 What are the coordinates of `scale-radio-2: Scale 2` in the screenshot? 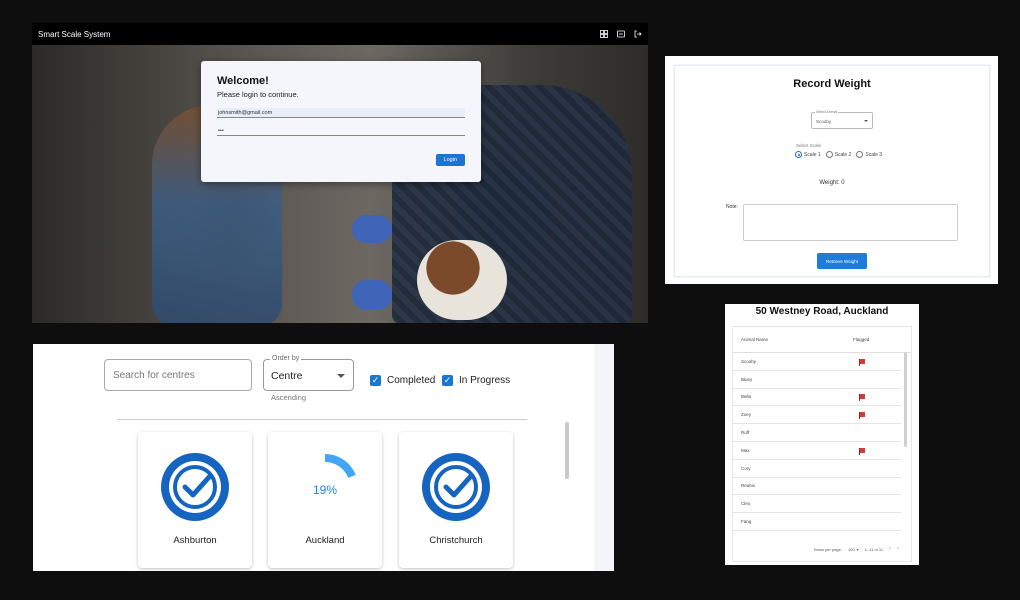 It's located at (838, 154).